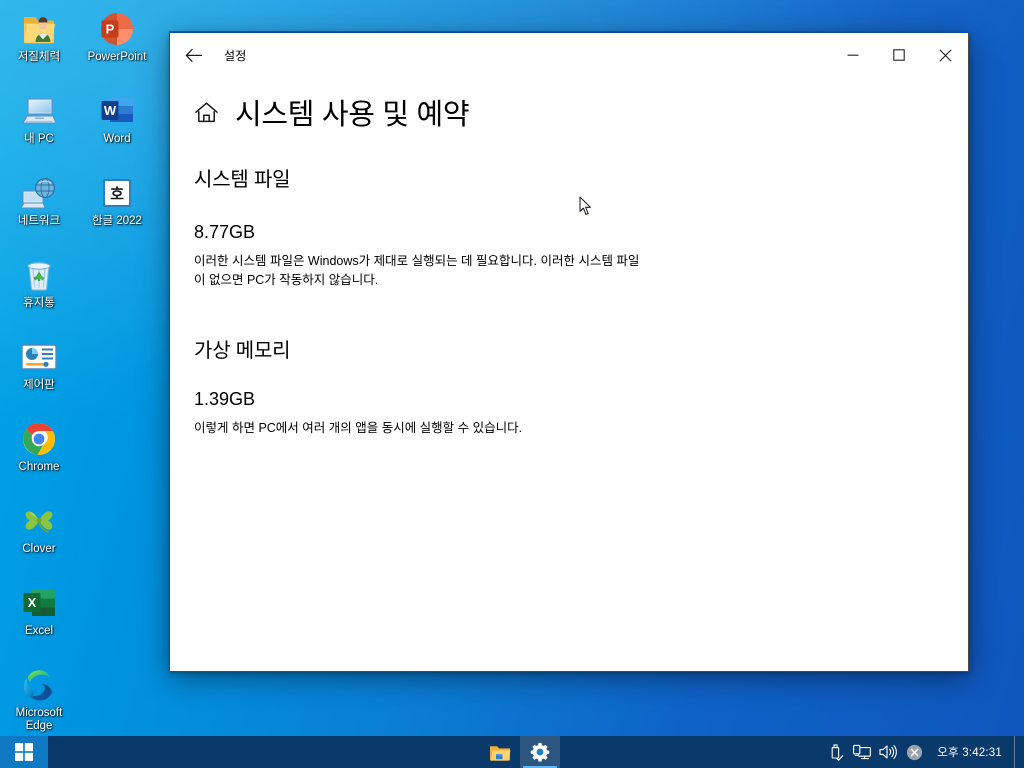 This screenshot has height=768, width=1024. What do you see at coordinates (538, 55) in the screenshot?
I see `title-bar-drag-area` at bounding box center [538, 55].